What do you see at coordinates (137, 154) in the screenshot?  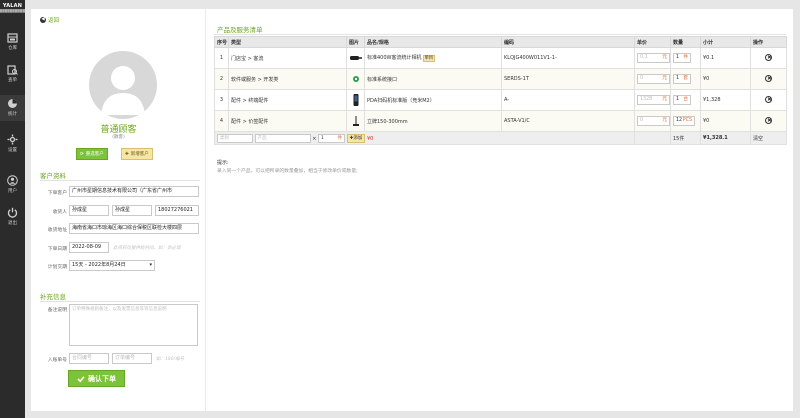 I see `new-customer-button: ✚ 新增客户` at bounding box center [137, 154].